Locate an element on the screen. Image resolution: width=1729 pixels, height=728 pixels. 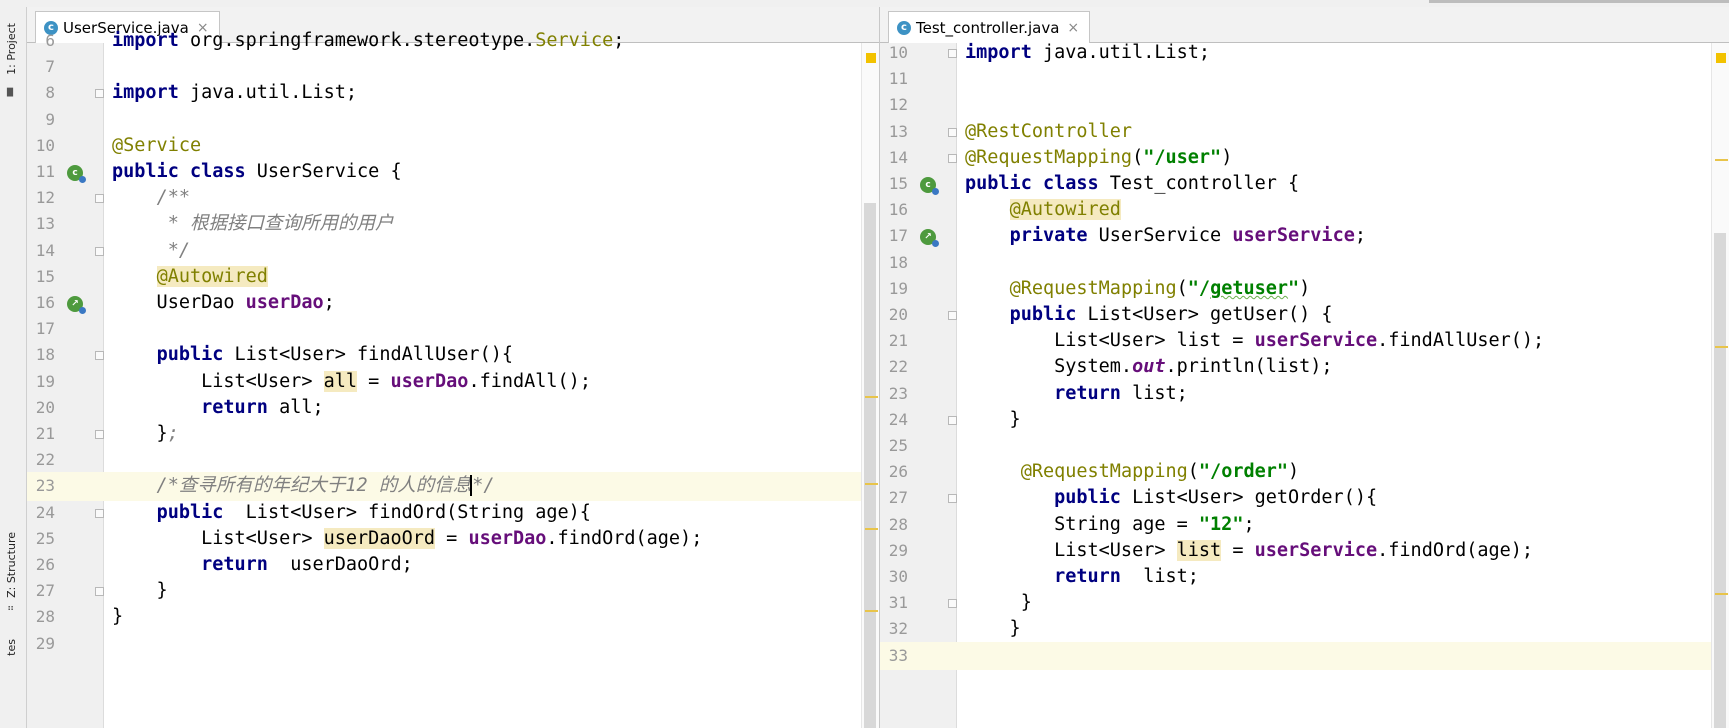
code-line: 8 import java.util.List; is located at coordinates (453, 93).